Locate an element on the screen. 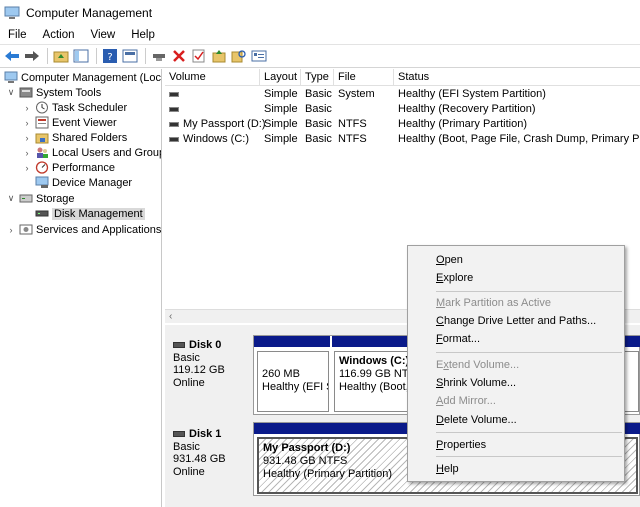 The width and height of the screenshot is (640, 507). help-icon: ? is located at coordinates (110, 56).